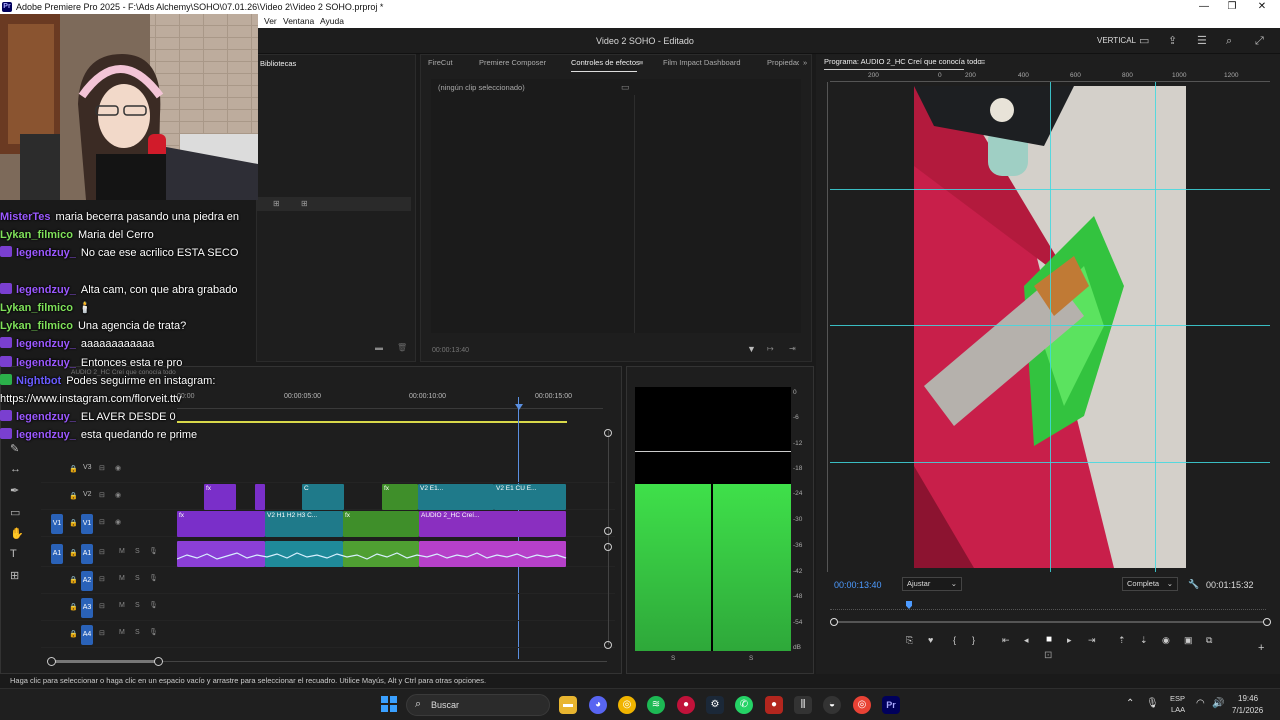 The image size is (1280, 720). I want to click on windows-start-icon, so click(389, 705).